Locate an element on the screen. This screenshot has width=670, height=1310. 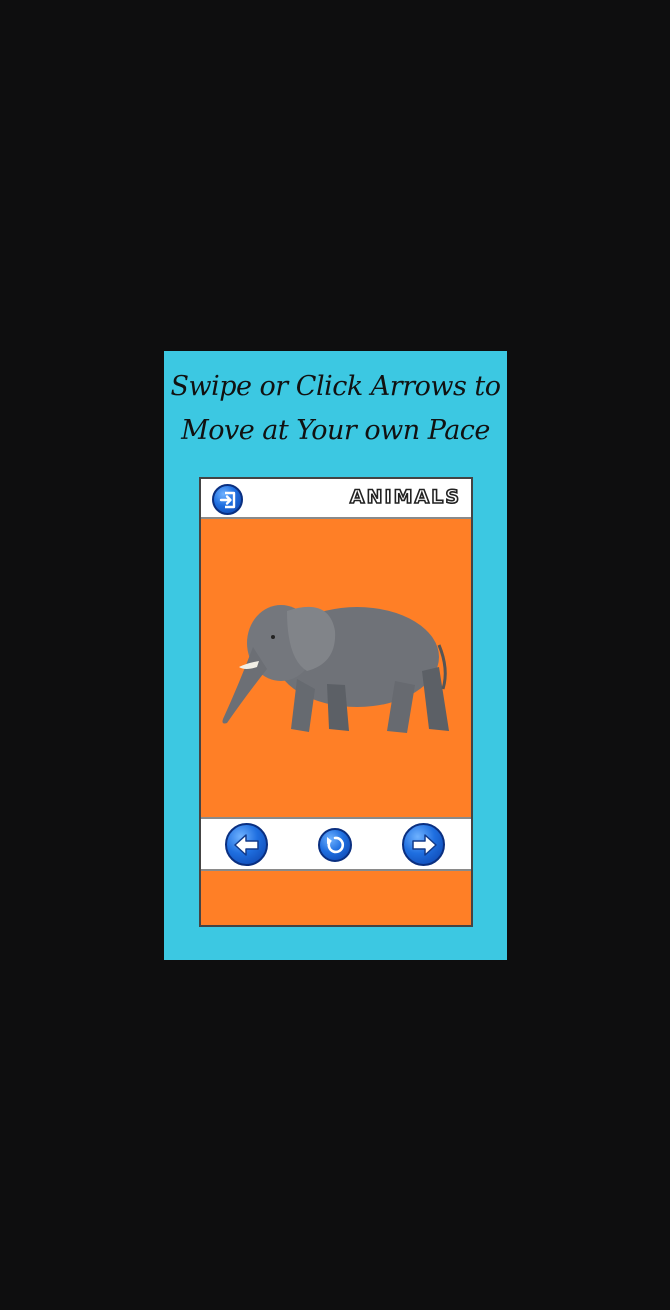
headline-line-2: Move at Your own Pace is located at coordinates (335, 430).